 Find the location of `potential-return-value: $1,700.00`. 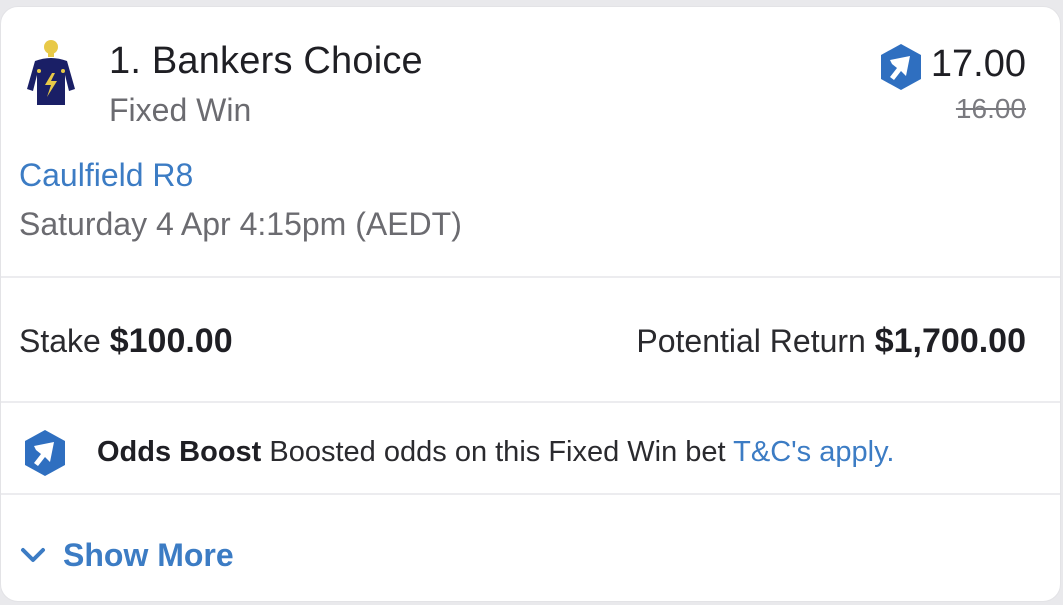

potential-return-value: $1,700.00 is located at coordinates (950, 341).